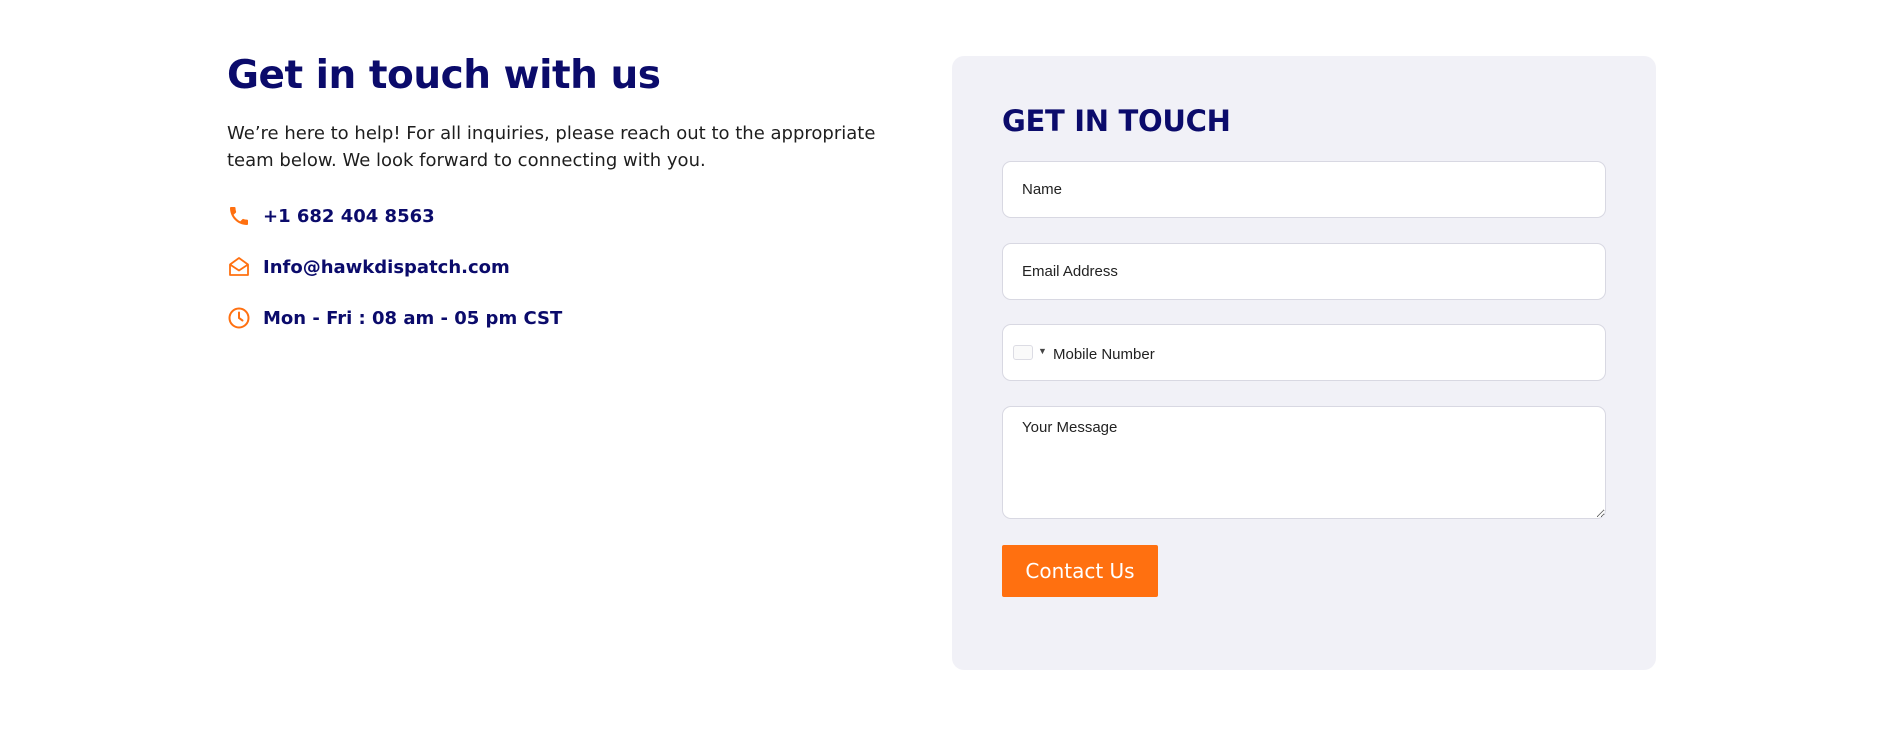  Describe the element at coordinates (1042, 350) in the screenshot. I see `caret-down-icon: ▼` at that location.